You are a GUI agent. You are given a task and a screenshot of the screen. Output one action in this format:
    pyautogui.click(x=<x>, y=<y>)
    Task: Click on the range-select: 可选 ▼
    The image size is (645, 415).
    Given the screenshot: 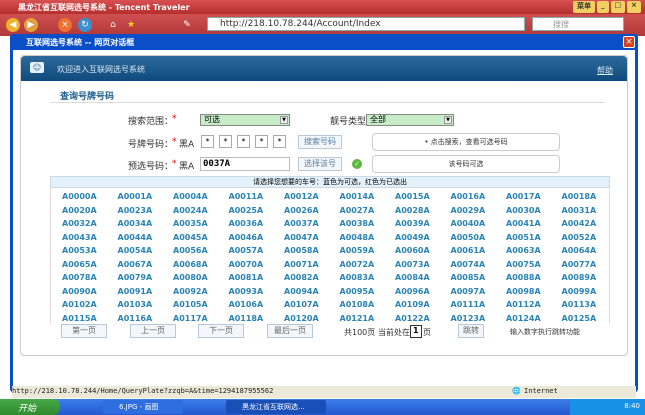 What is the action you would take?
    pyautogui.click(x=245, y=120)
    